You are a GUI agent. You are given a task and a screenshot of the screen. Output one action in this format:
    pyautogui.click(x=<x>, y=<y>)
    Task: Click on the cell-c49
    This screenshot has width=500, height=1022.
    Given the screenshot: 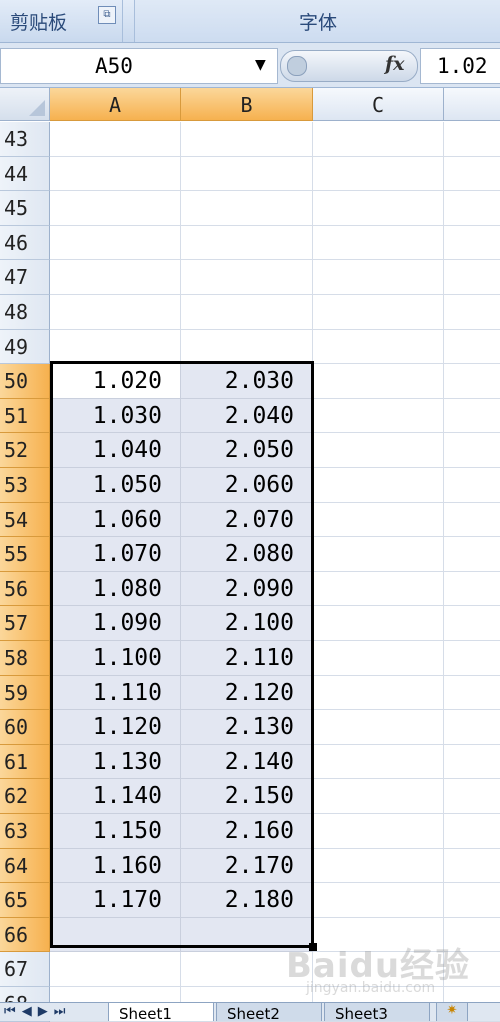 What is the action you would take?
    pyautogui.click(x=378, y=347)
    